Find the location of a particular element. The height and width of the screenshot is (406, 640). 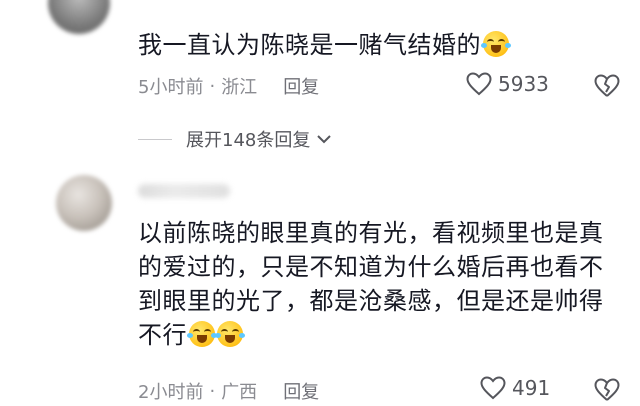

blurred-username is located at coordinates (184, 191).